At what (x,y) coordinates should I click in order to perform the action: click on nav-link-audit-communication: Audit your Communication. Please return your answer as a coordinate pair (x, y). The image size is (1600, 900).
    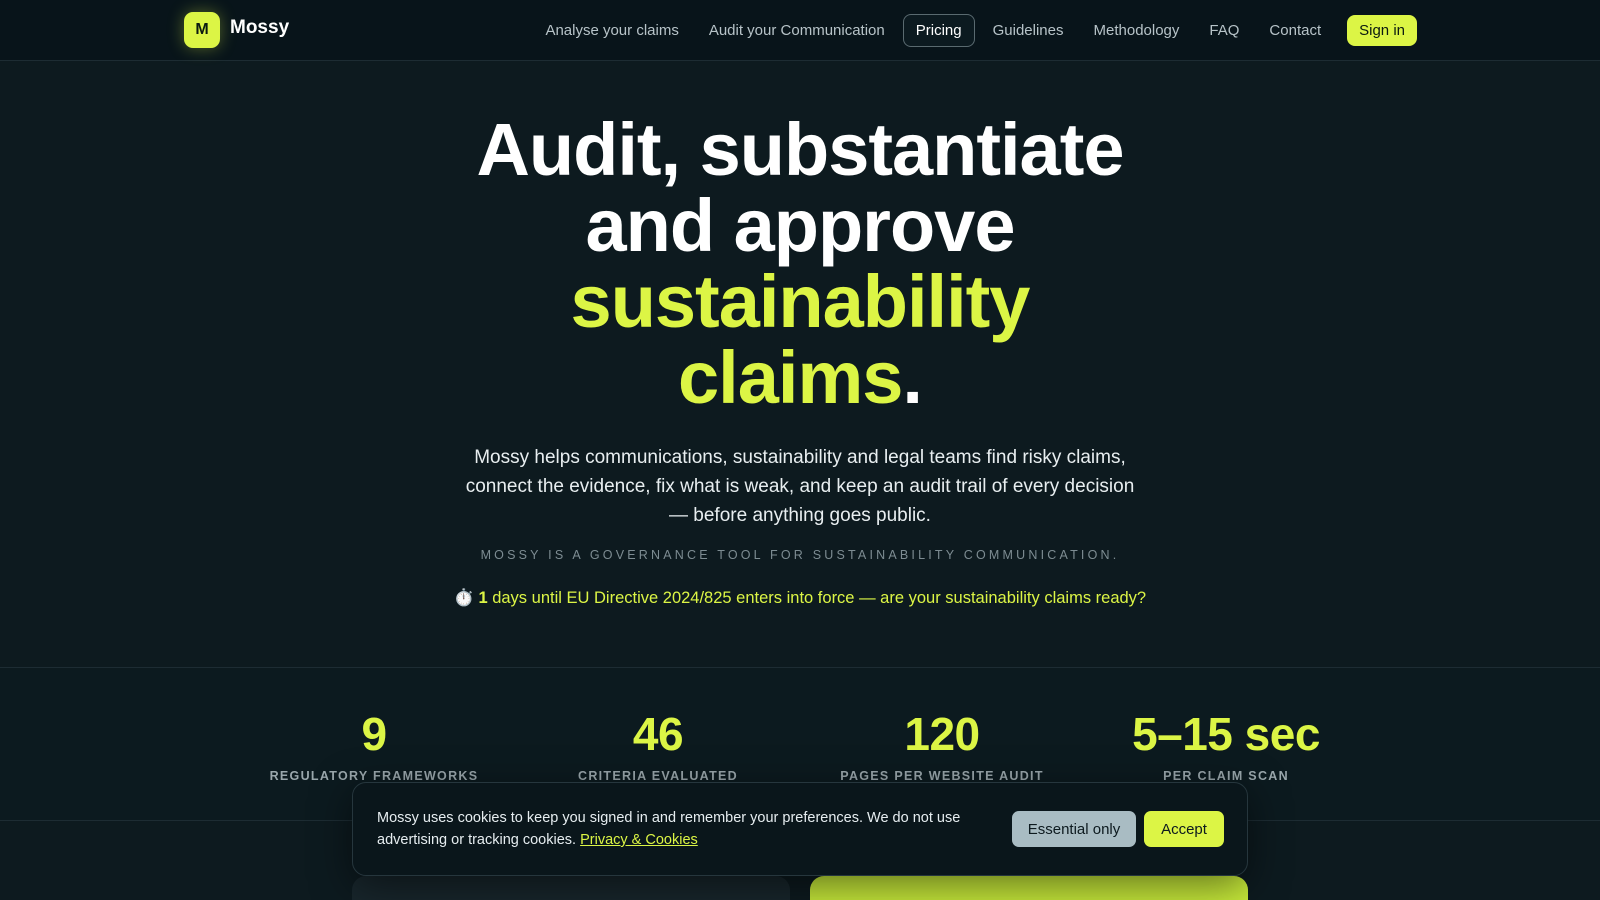
    Looking at the image, I should click on (797, 30).